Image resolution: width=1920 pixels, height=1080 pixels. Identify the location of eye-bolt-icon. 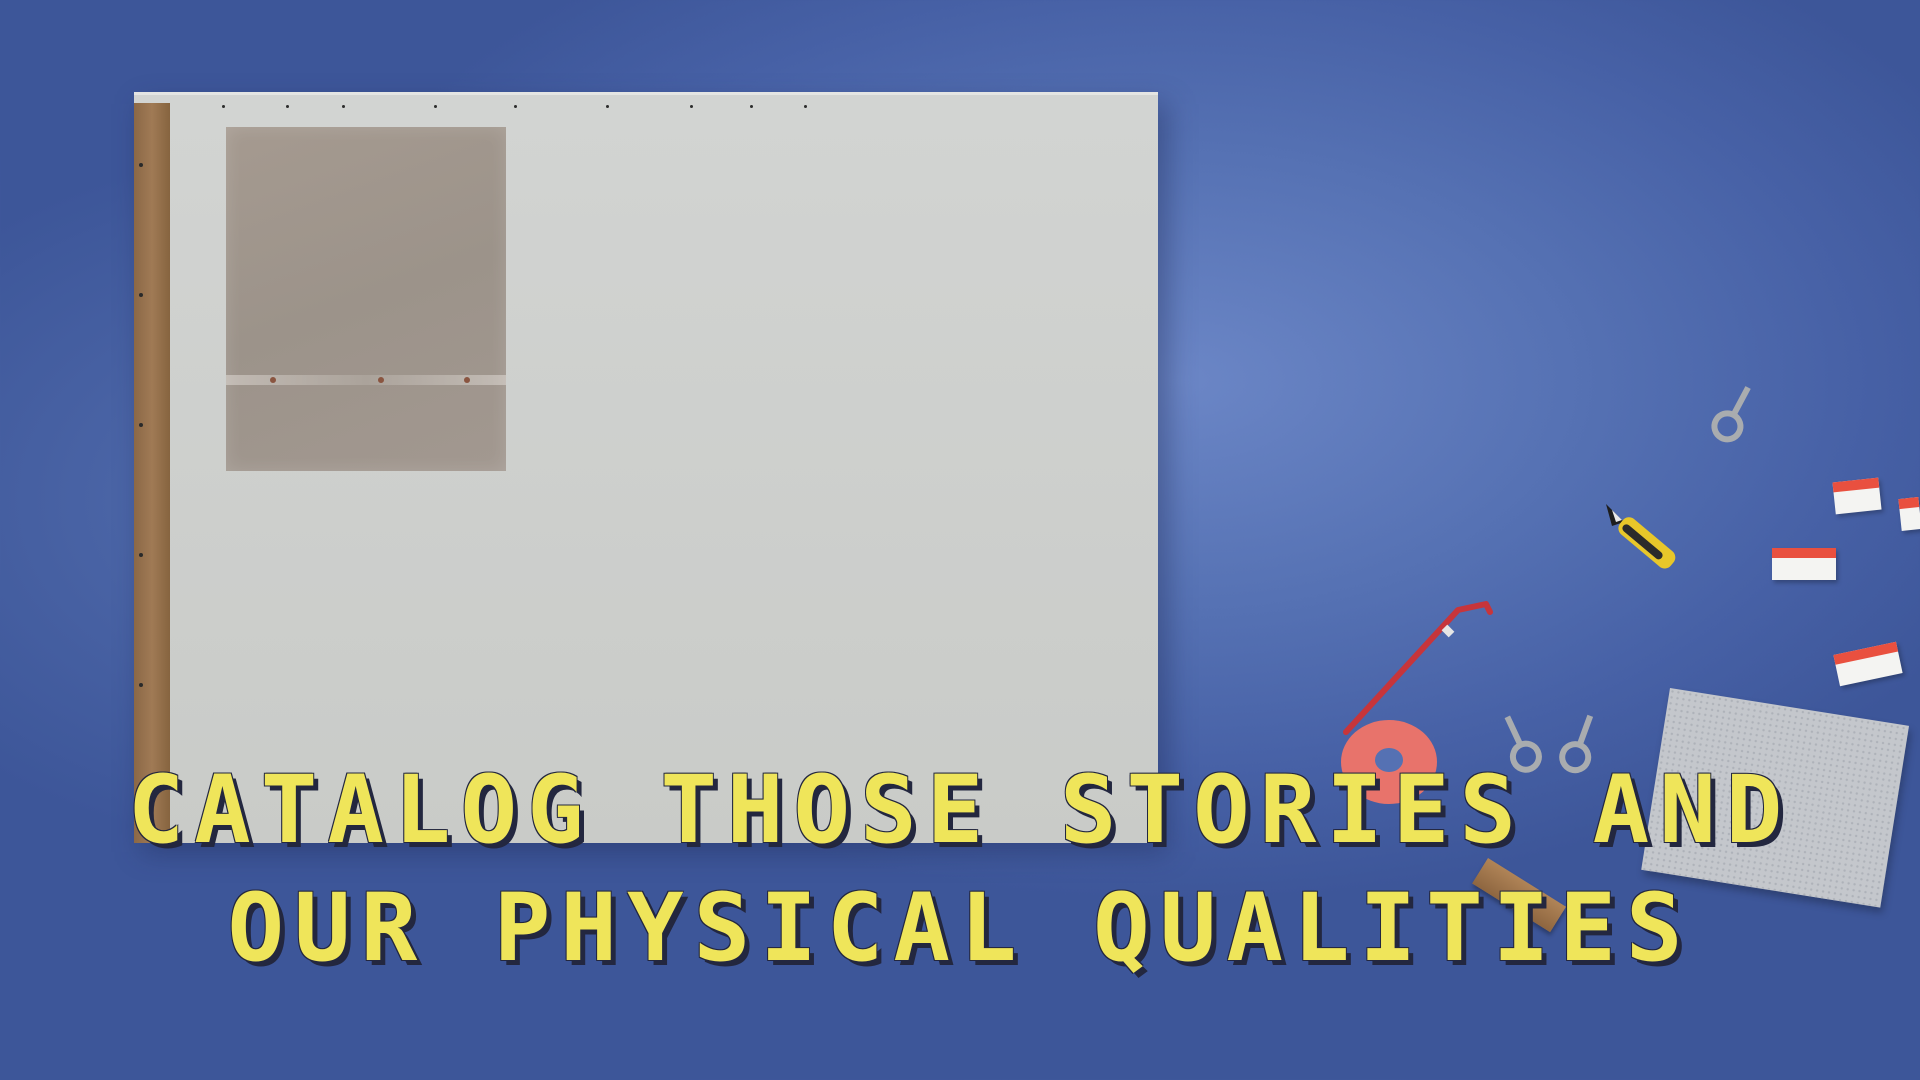
(1734, 413).